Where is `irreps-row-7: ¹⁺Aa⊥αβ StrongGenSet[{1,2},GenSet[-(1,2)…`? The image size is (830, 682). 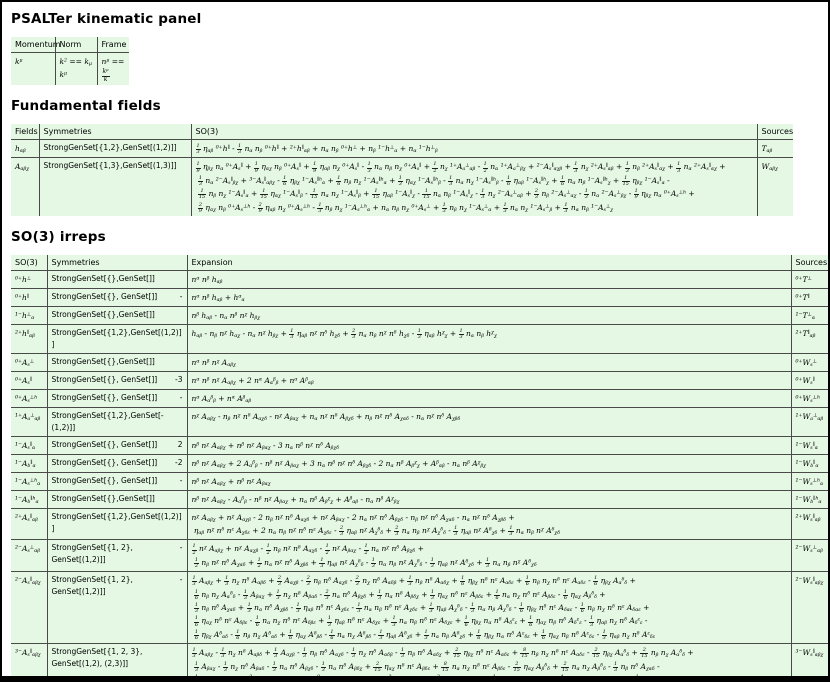 irreps-row-7: ¹⁺Aa⊥αβ StrongGenSet[{1,2},GenSet[-(1,2)… is located at coordinates (419, 421).